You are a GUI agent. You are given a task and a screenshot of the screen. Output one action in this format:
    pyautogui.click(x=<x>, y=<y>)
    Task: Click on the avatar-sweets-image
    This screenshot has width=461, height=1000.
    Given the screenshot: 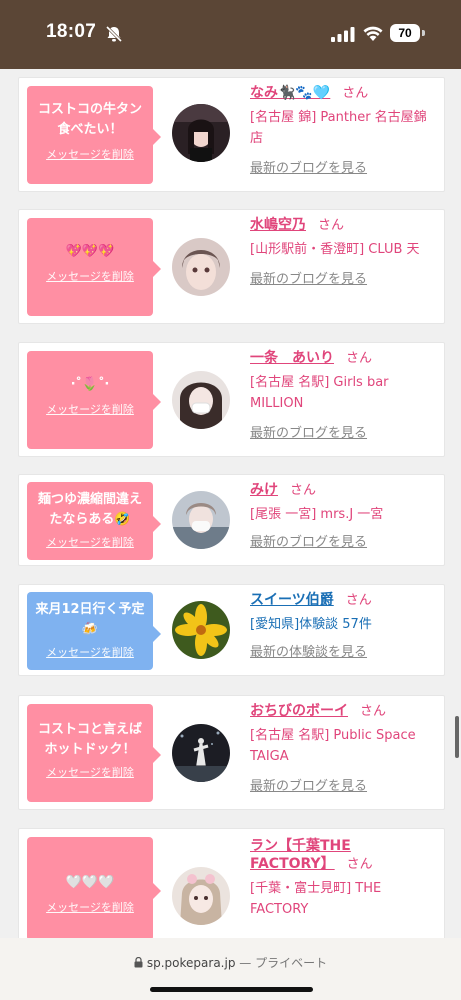 What is the action you would take?
    pyautogui.click(x=201, y=630)
    